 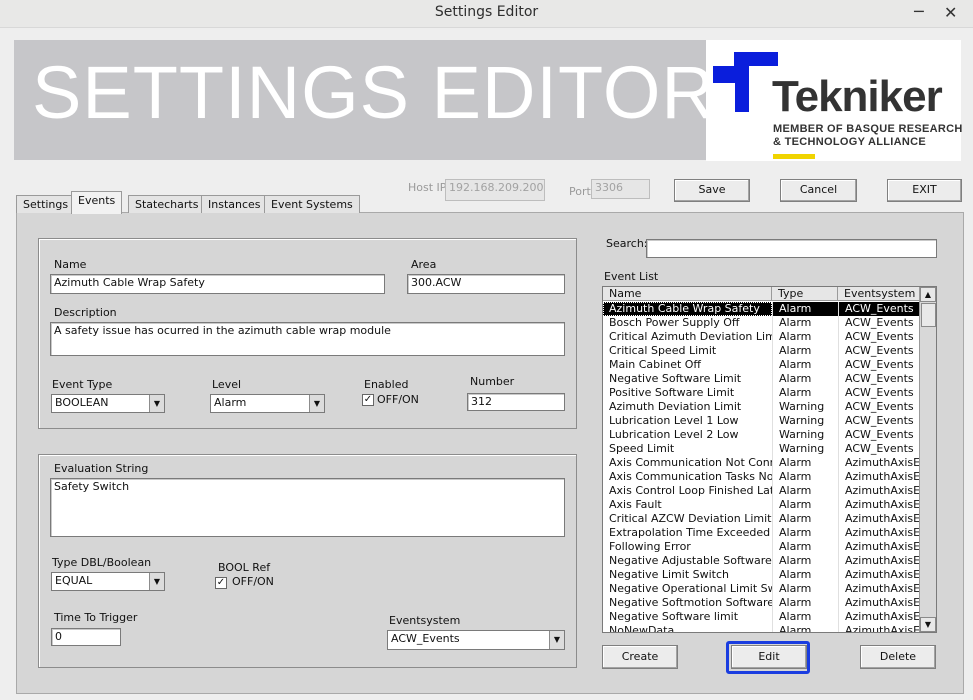 I want to click on delete-button: Delete, so click(x=898, y=657).